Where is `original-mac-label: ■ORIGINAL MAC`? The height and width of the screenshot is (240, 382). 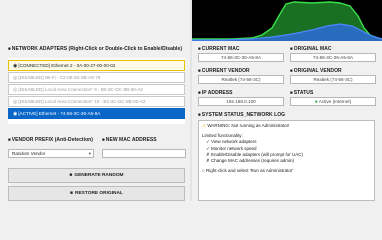
original-mac-label: ■ORIGINAL MAC is located at coordinates (311, 49).